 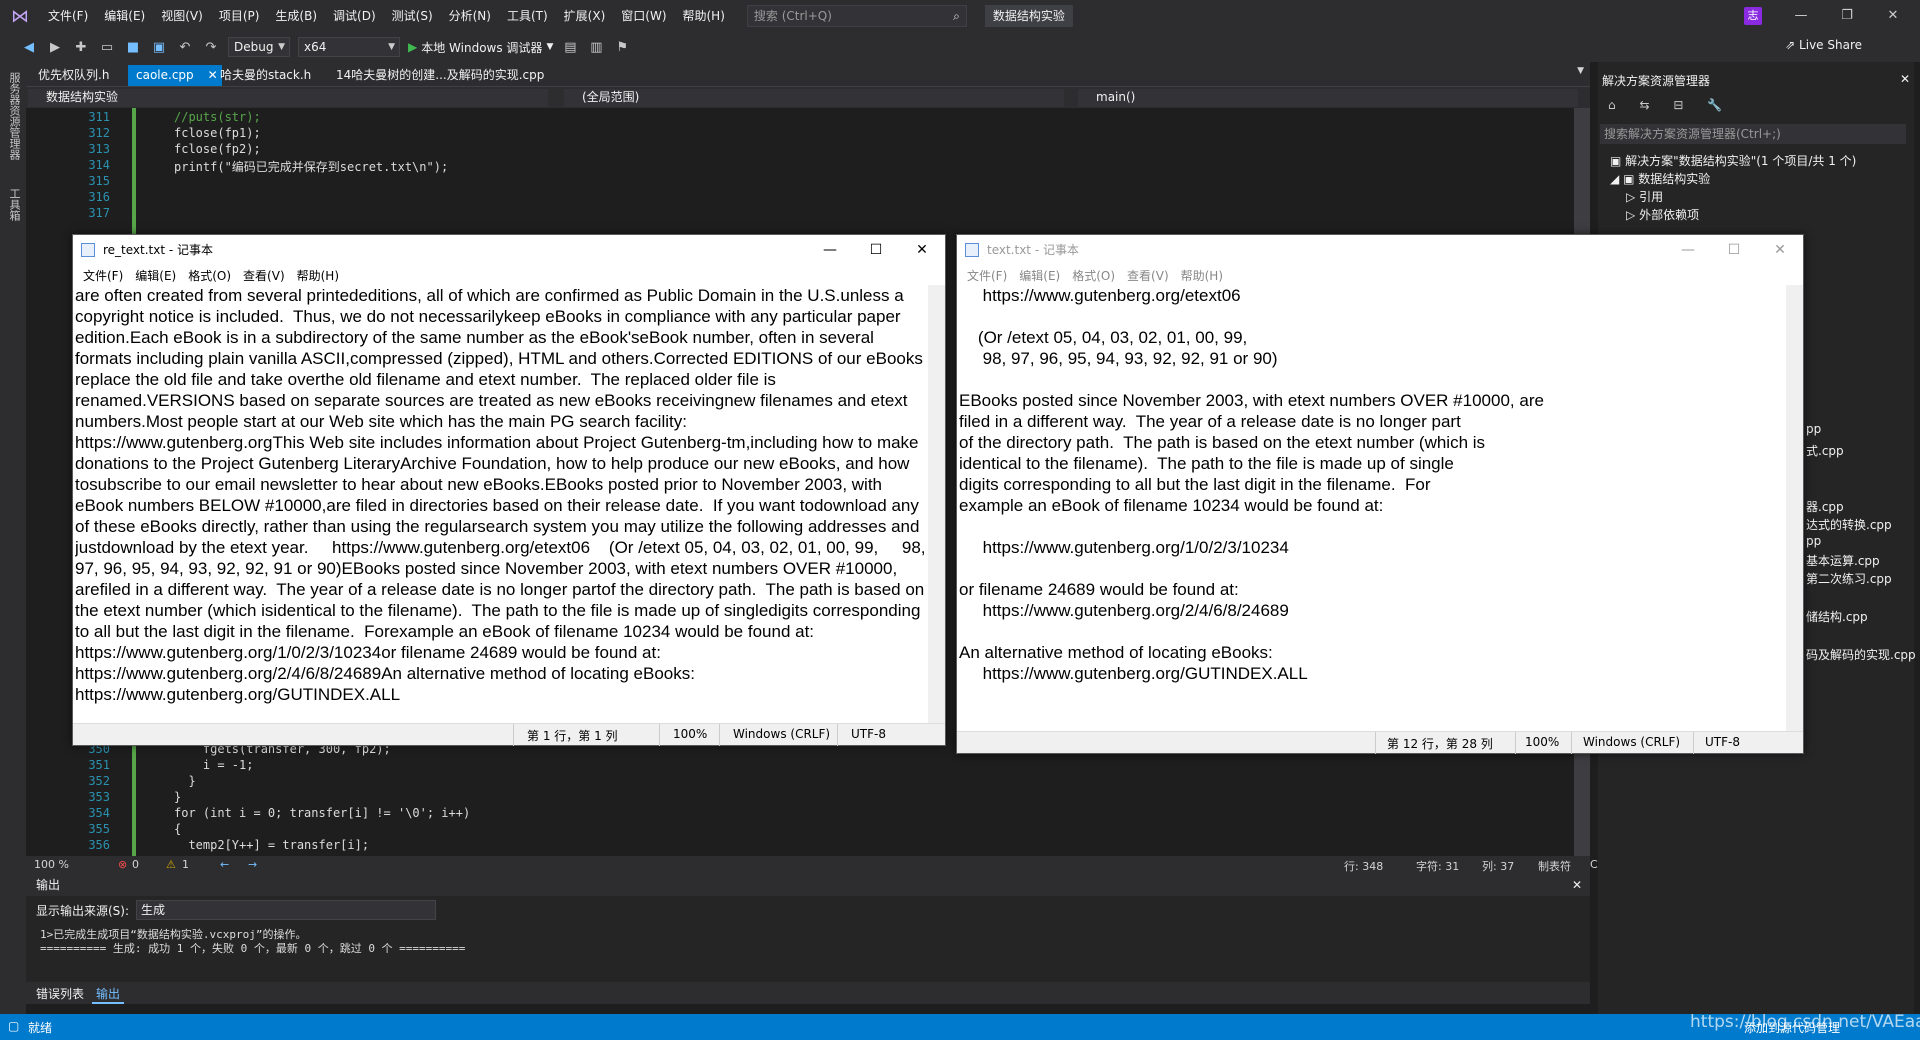 I want to click on toolbar-extra-icon: ▤, so click(x=570, y=47).